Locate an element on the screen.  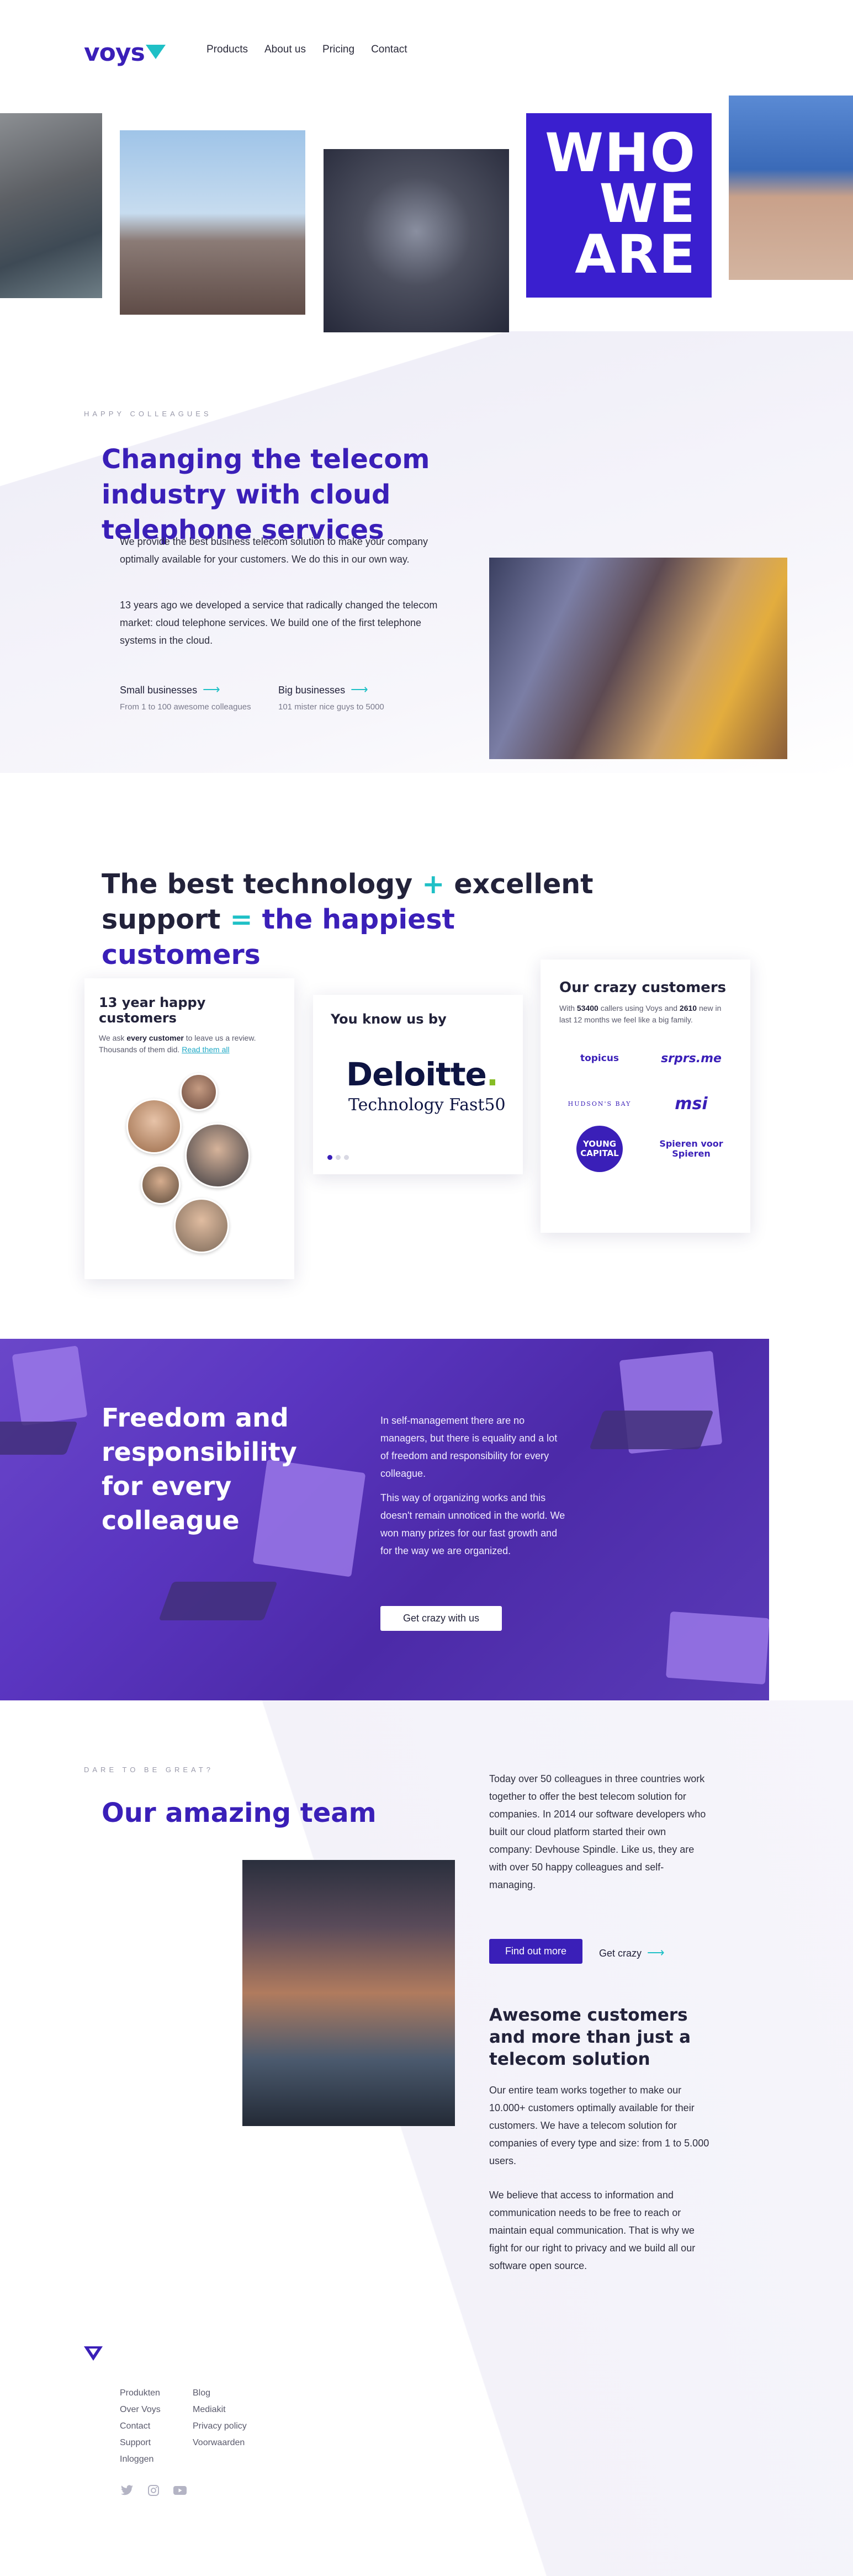
srprs-logo: srprs.me is located at coordinates (691, 1058).